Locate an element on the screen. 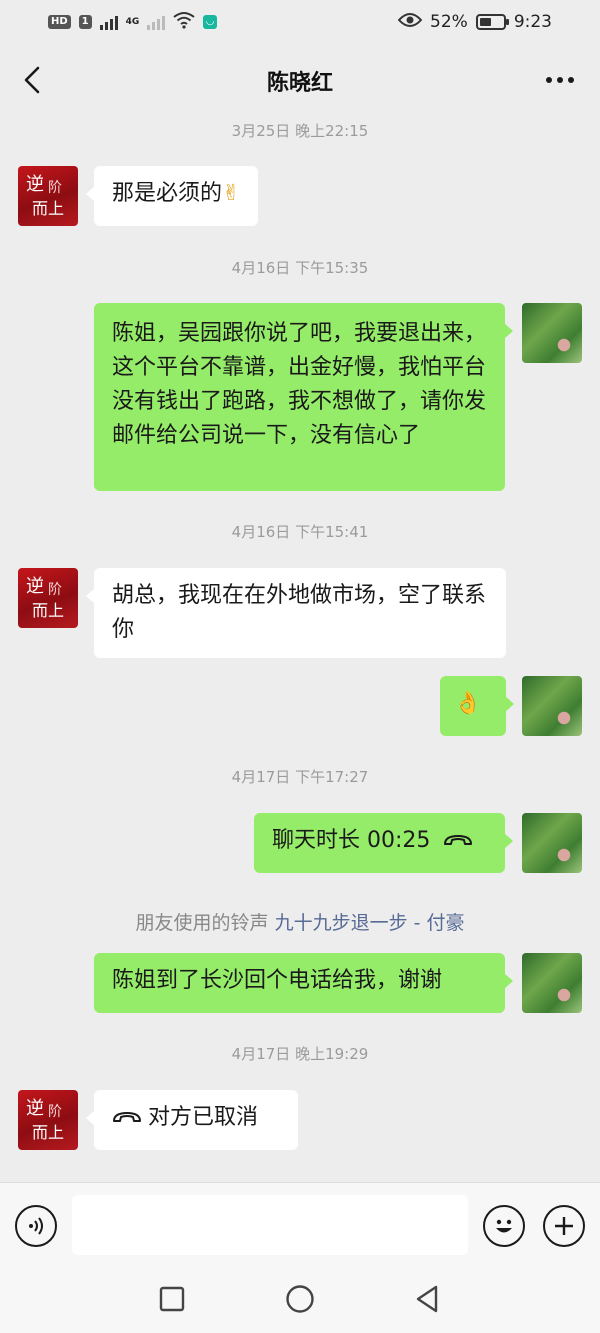 The image size is (600, 1333). message-bubble: 陈姐到了长沙回个电话给我，谢谢 is located at coordinates (303, 983).